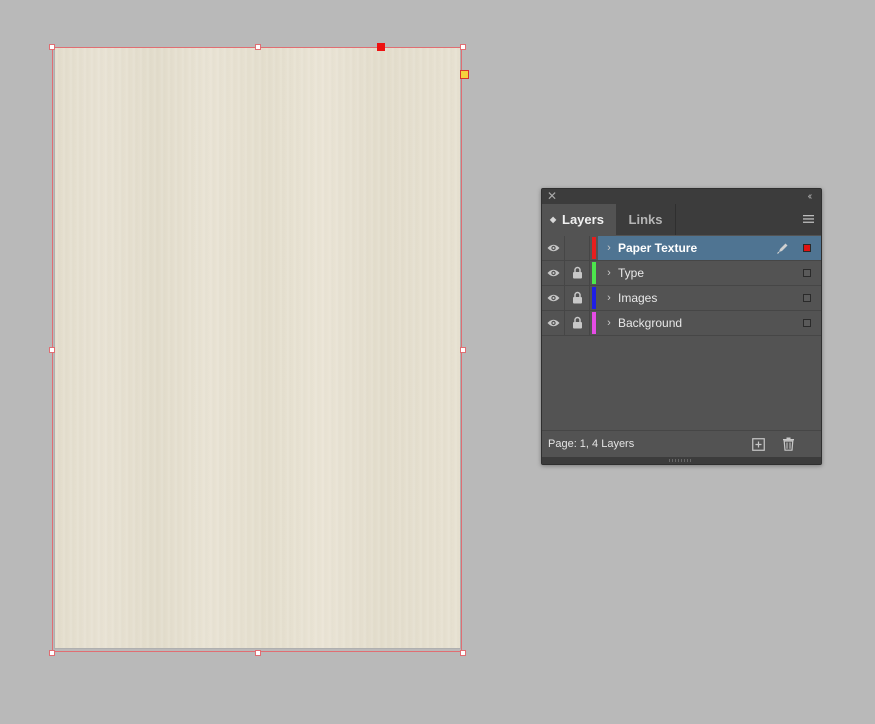 This screenshot has height=724, width=875. I want to click on layer-name: Paper Texture, so click(658, 248).